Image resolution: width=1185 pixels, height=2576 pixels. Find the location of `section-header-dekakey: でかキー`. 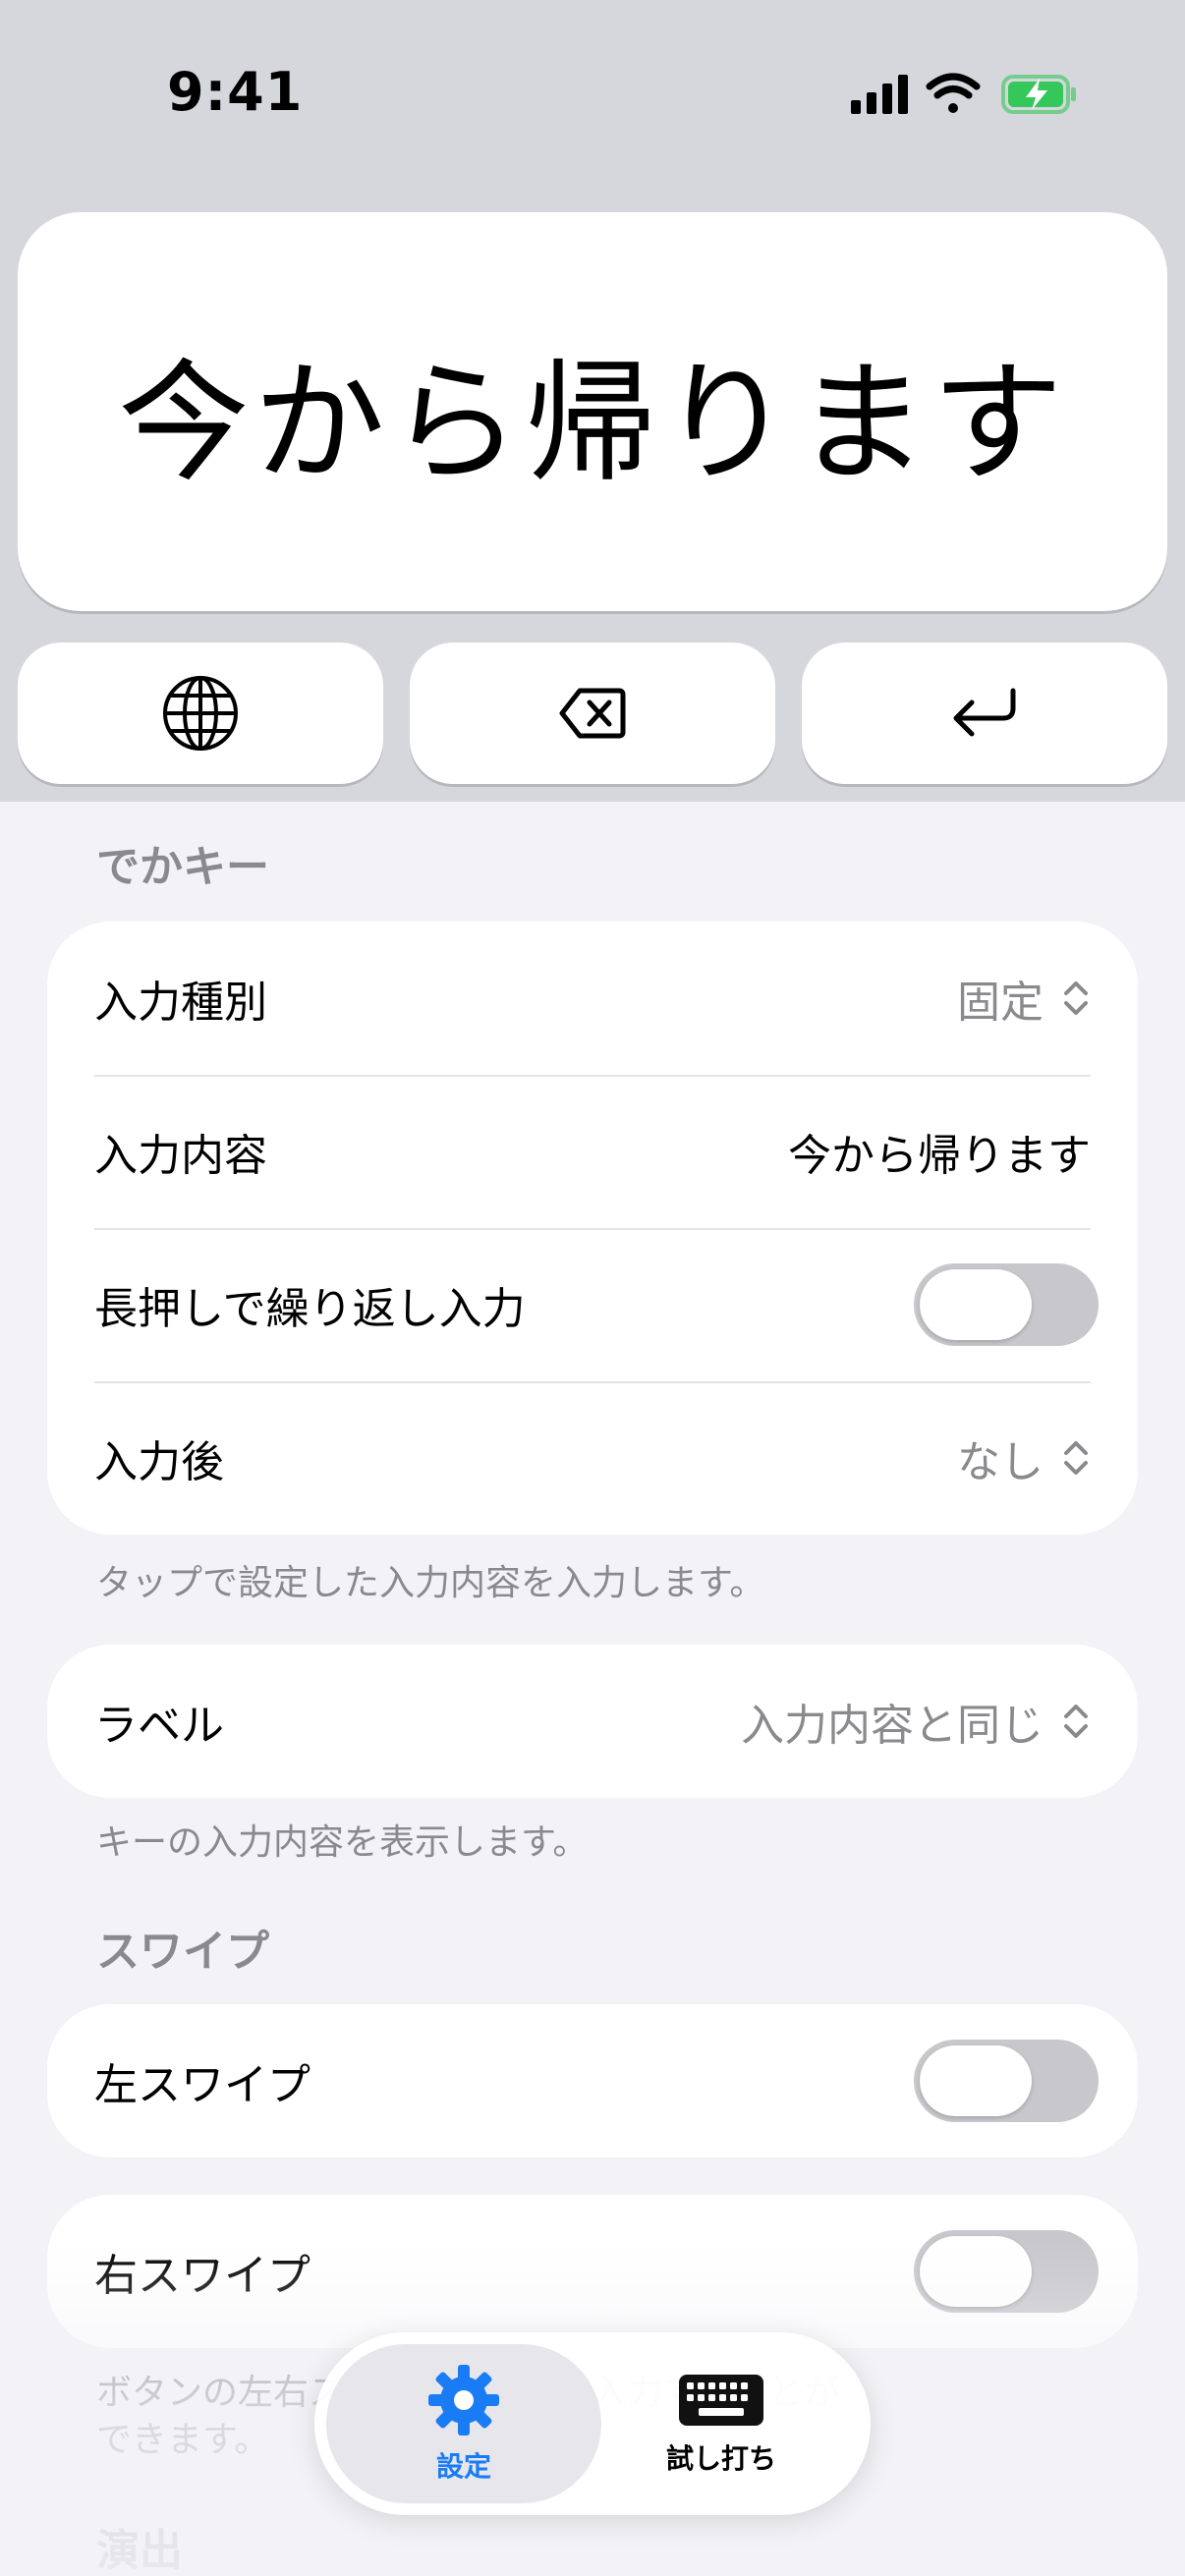

section-header-dekakey: でかキー is located at coordinates (183, 867).